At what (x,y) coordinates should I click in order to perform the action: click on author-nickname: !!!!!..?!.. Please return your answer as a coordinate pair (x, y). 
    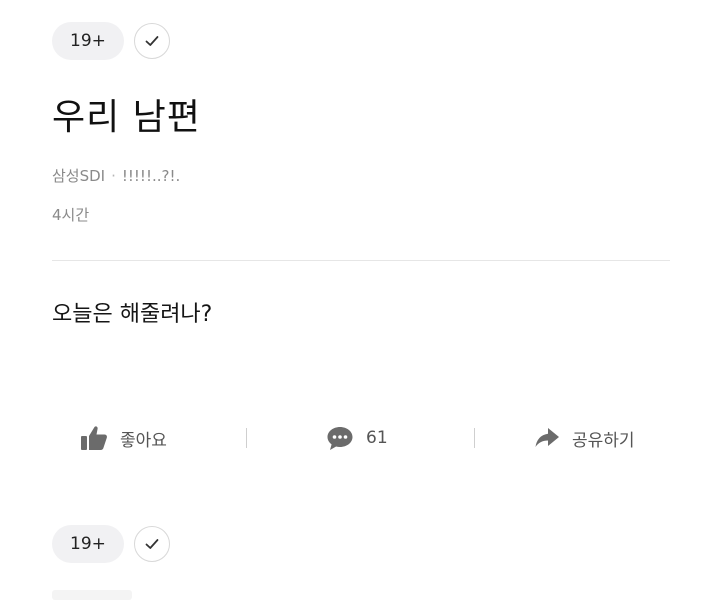
    Looking at the image, I should click on (151, 176).